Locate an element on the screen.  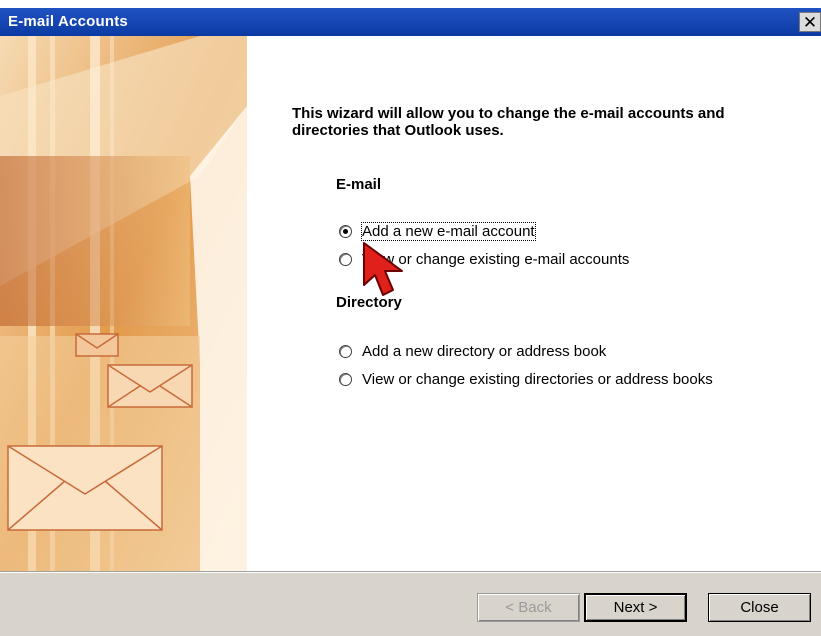
add-directory-label: Add a new directory or address book is located at coordinates (484, 351).